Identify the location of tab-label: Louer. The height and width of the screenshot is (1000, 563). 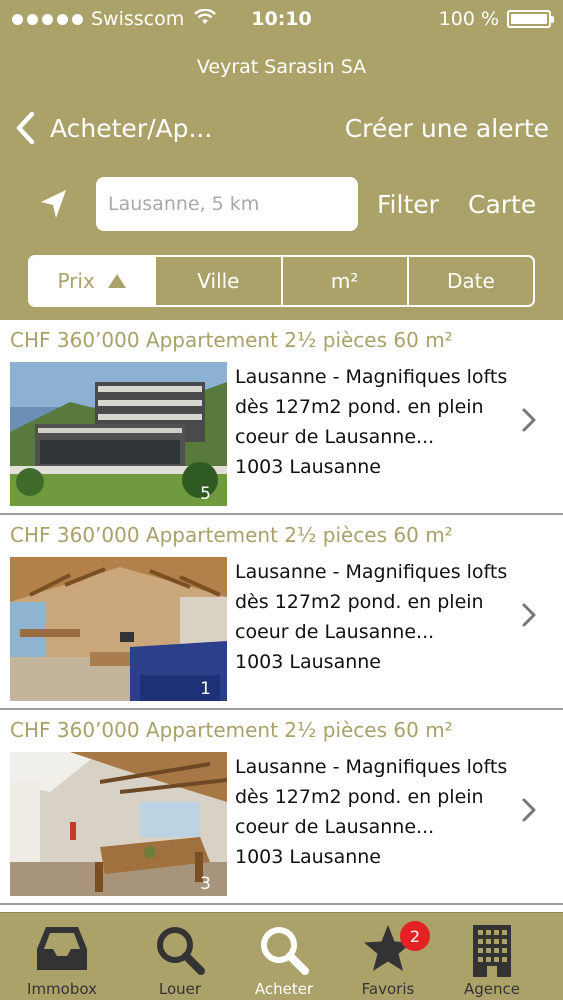
(180, 989).